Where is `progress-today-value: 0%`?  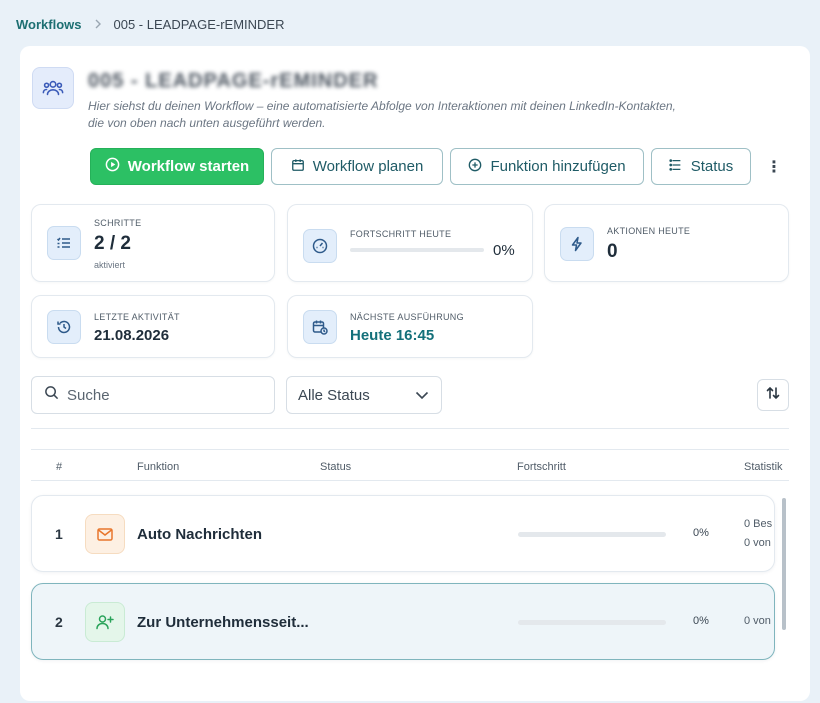
progress-today-value: 0% is located at coordinates (504, 250).